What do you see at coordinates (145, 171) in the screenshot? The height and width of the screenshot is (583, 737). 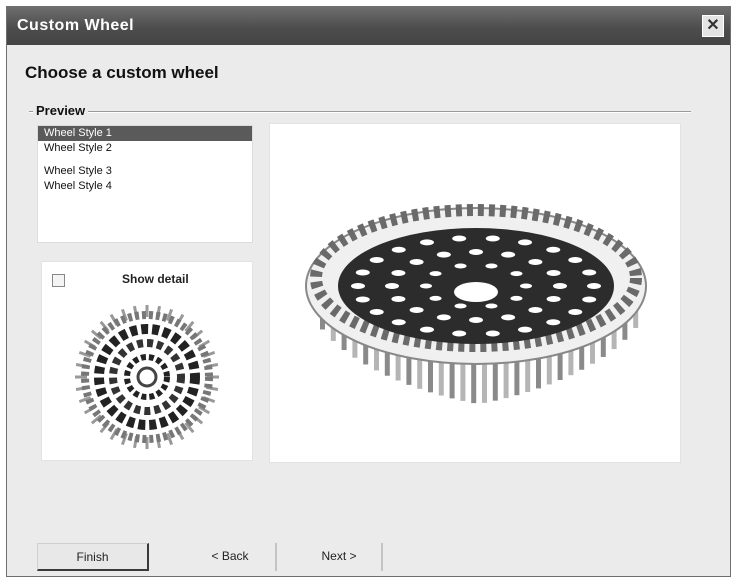 I see `list-item: Wheel Style 3` at bounding box center [145, 171].